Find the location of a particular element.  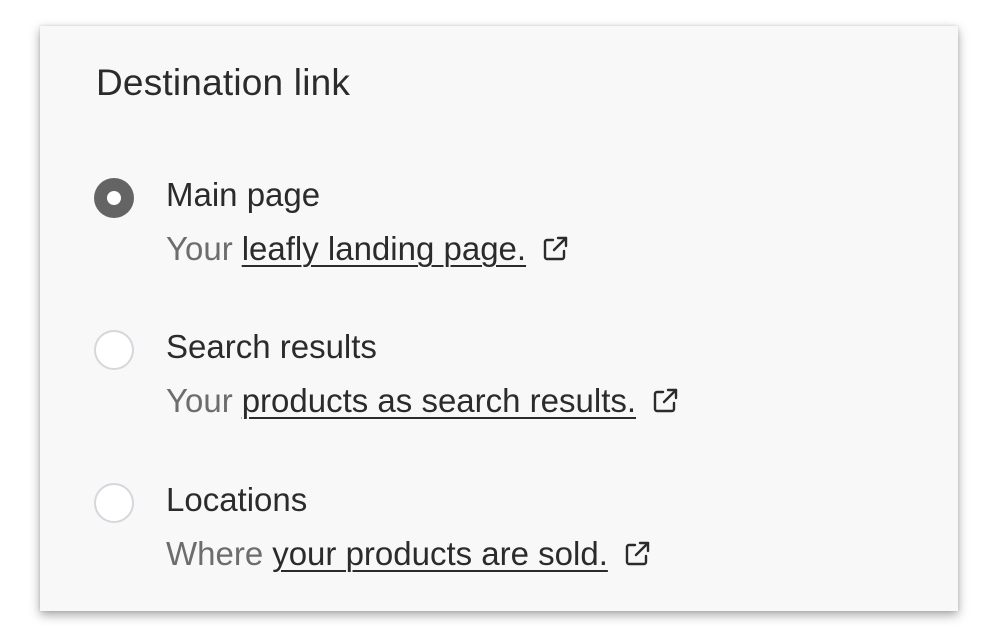

description-prefix: Where is located at coordinates (215, 553).